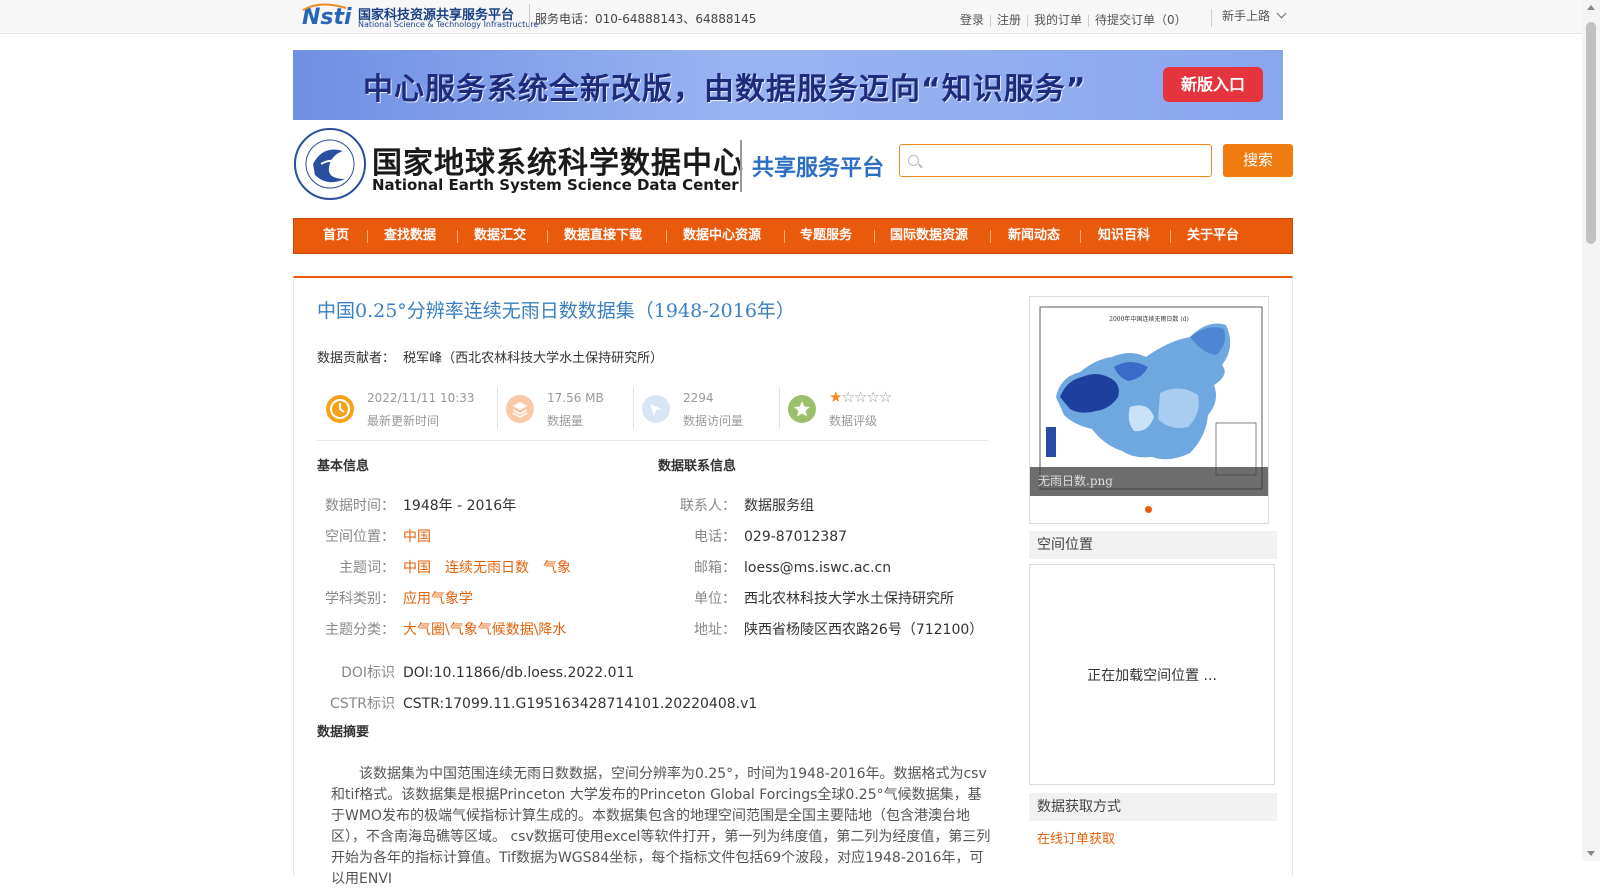 Image resolution: width=1600 pixels, height=890 pixels. What do you see at coordinates (421, 398) in the screenshot?
I see `updated-value: 2022/11/11 10:33` at bounding box center [421, 398].